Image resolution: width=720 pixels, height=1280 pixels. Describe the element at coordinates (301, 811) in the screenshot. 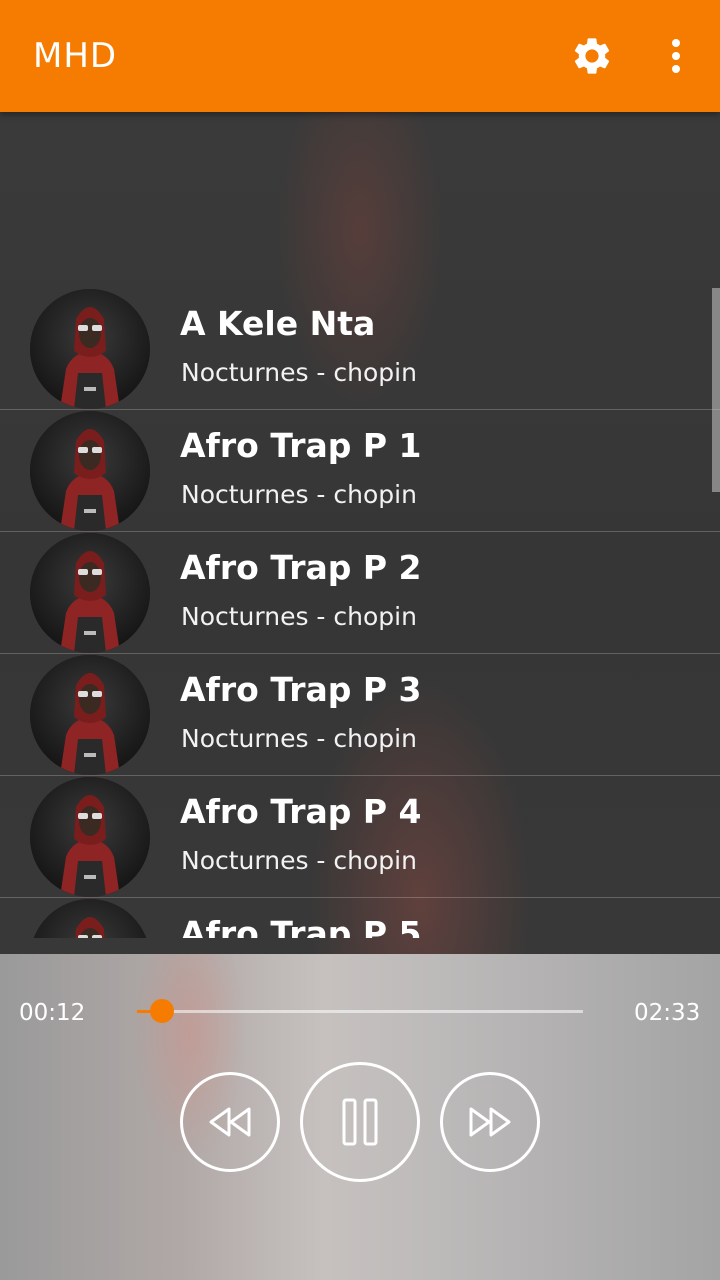

I see `track-title: Afro Trap P 4` at that location.